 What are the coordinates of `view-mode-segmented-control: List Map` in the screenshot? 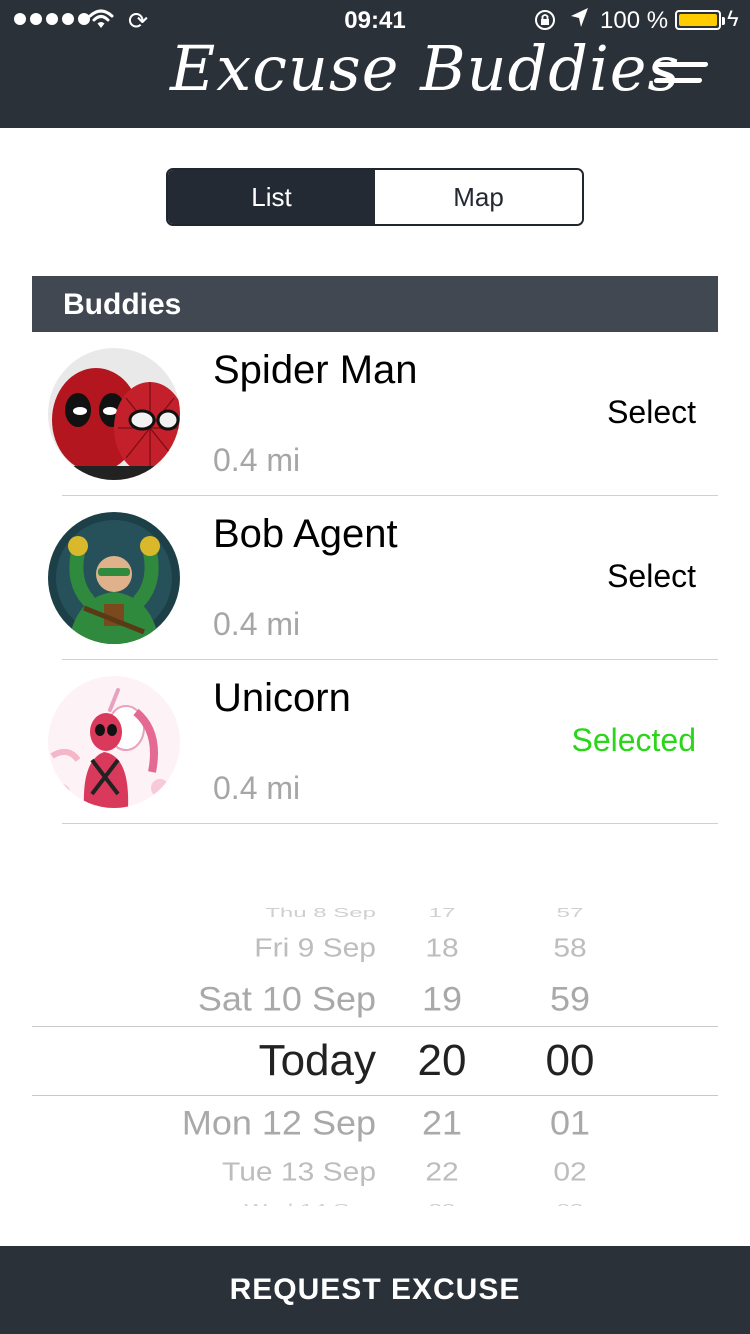 It's located at (375, 197).